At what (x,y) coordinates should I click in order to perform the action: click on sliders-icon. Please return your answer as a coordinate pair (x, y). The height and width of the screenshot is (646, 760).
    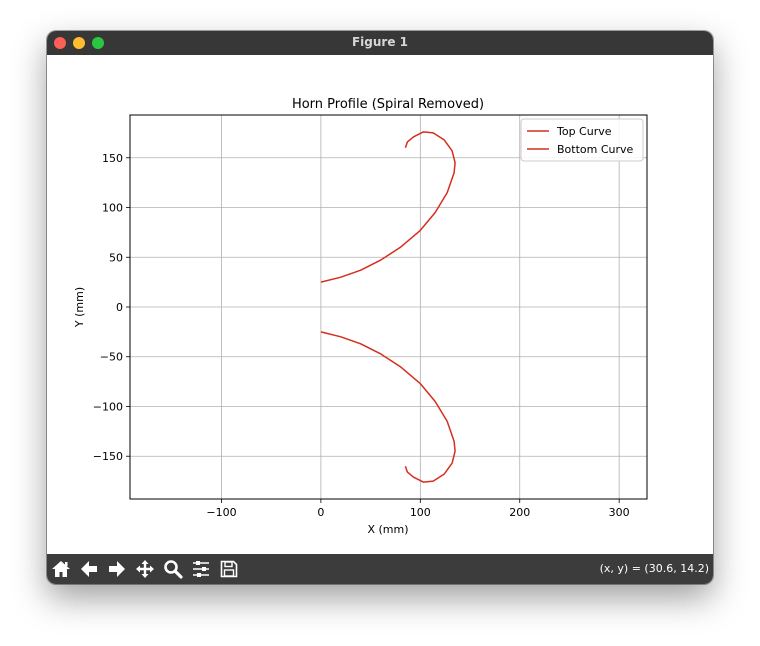
    Looking at the image, I should click on (201, 569).